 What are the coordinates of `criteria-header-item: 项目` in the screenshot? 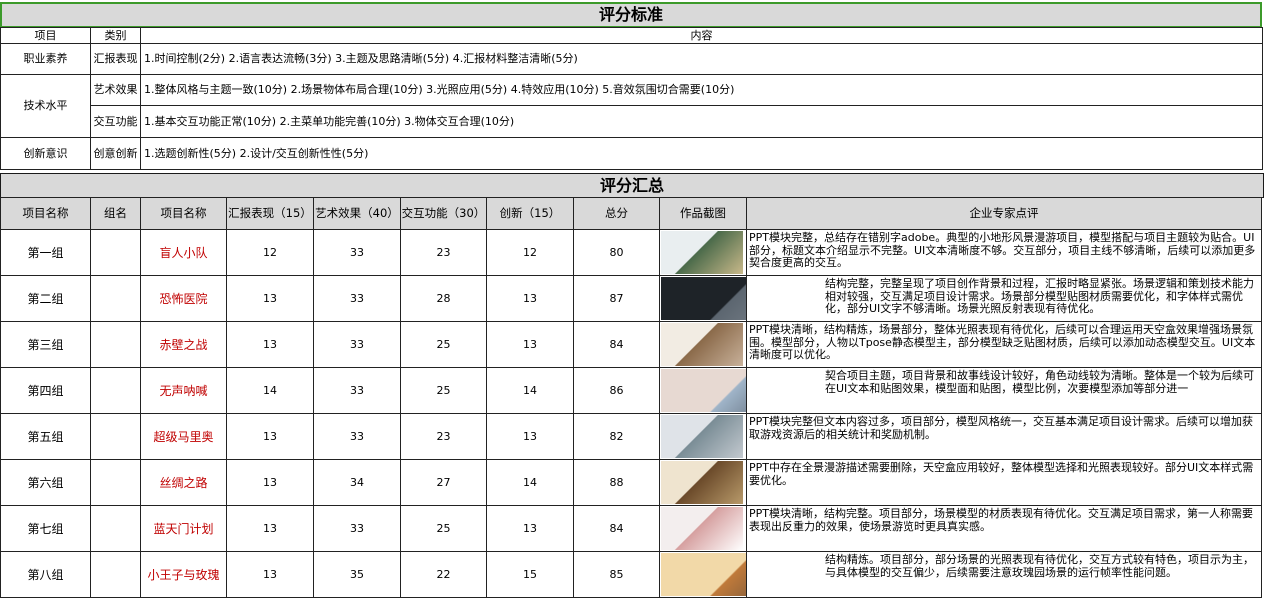 It's located at (45, 35).